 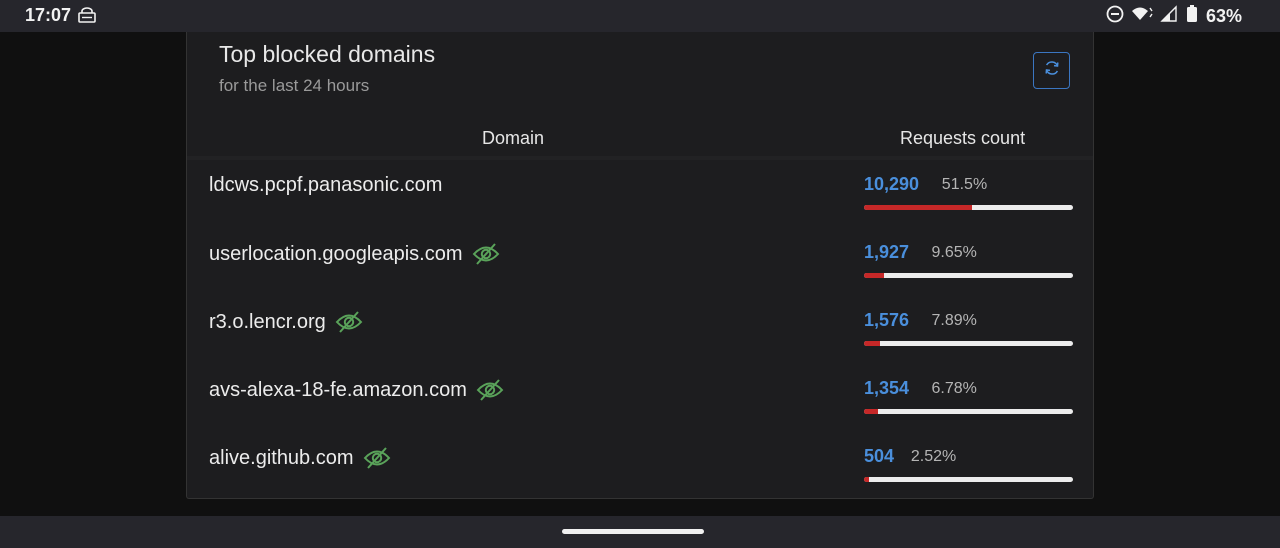 I want to click on table-row: userlocation.googleapis.com 1,927 9.65%, so click(x=640, y=276).